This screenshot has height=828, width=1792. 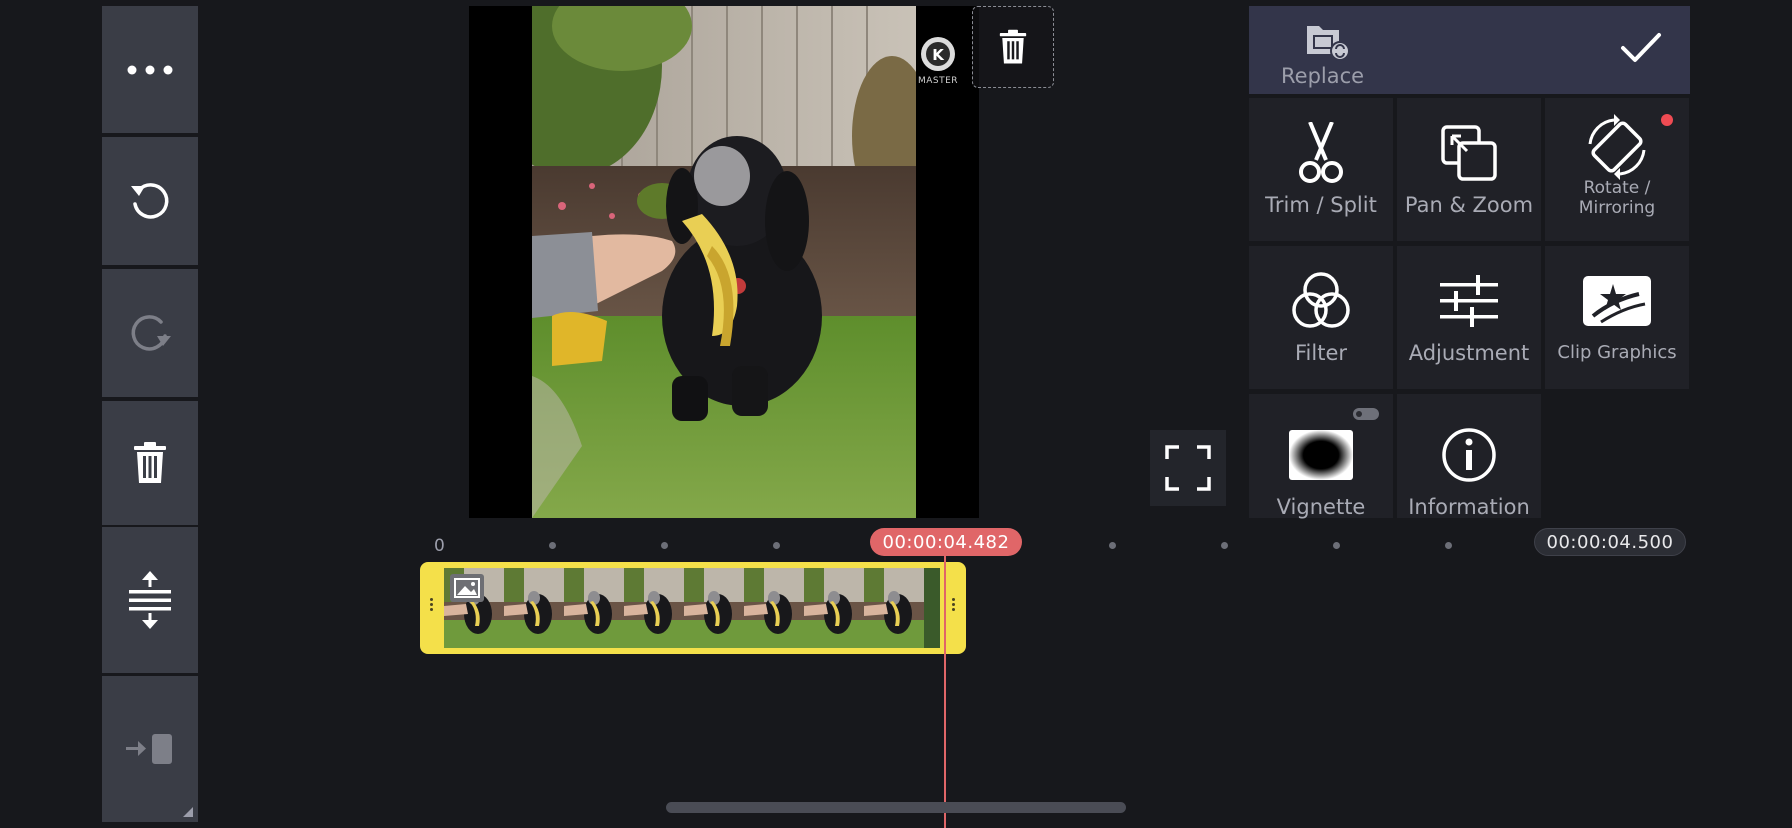 What do you see at coordinates (1617, 301) in the screenshot?
I see `clip-graphics-icon` at bounding box center [1617, 301].